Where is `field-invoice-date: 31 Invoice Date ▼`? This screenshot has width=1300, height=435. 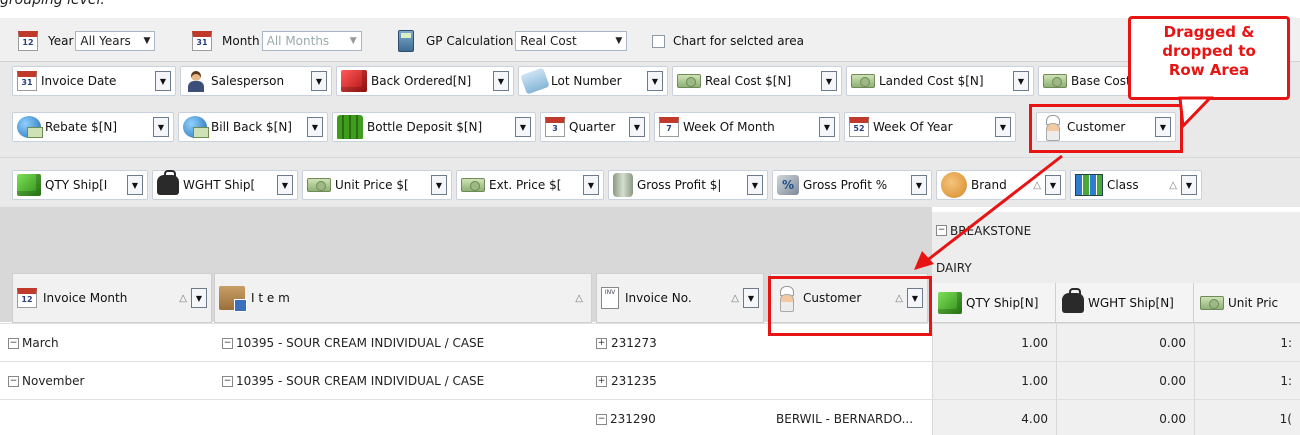
field-invoice-date: 31 Invoice Date ▼ is located at coordinates (94, 81).